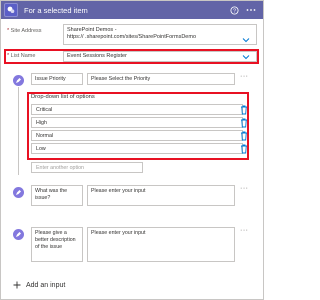 This screenshot has height=300, width=320. What do you see at coordinates (137, 122) in the screenshot?
I see `option-field: High` at bounding box center [137, 122].